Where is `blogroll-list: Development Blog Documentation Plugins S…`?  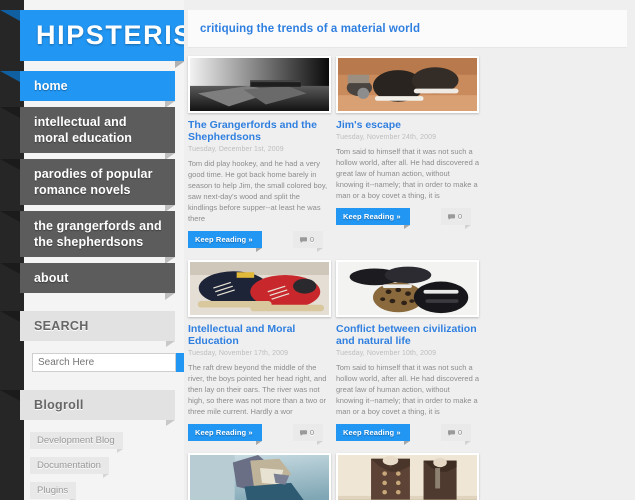 blogroll-list: Development Blog Documentation Plugins S… is located at coordinates (107, 465).